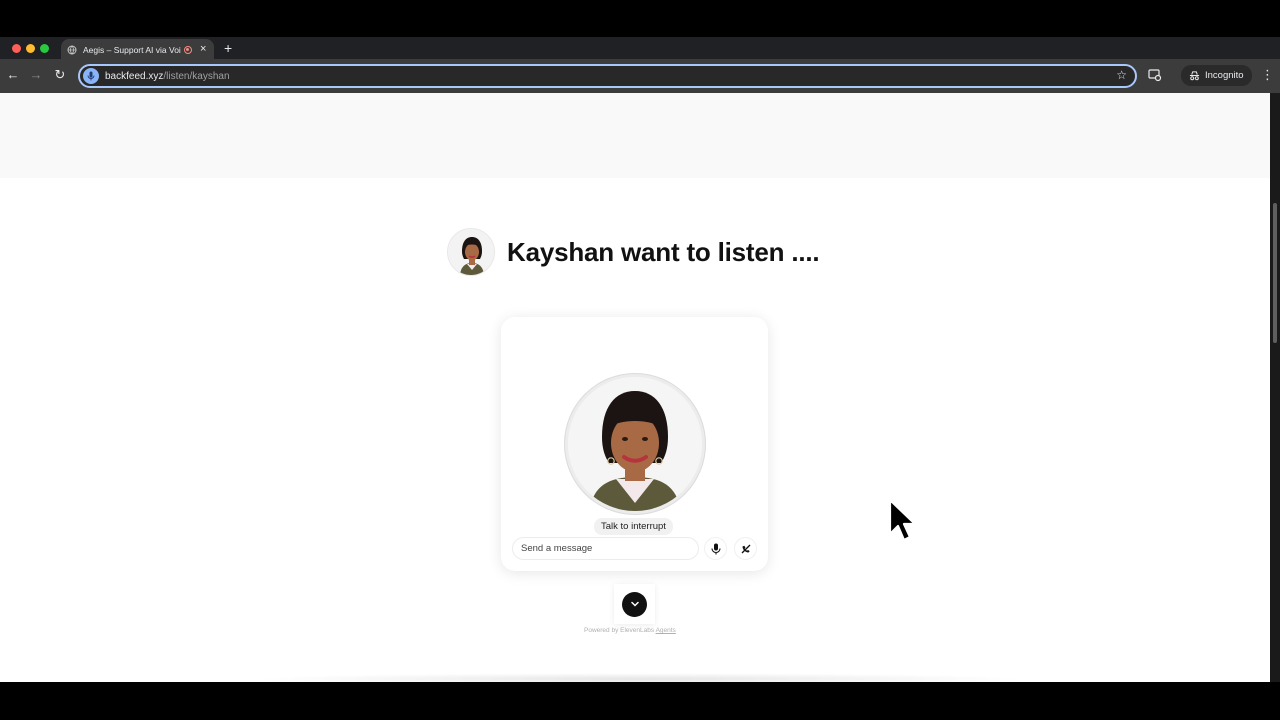 This screenshot has width=1280, height=720. Describe the element at coordinates (1194, 76) in the screenshot. I see `incognito-icon` at that location.